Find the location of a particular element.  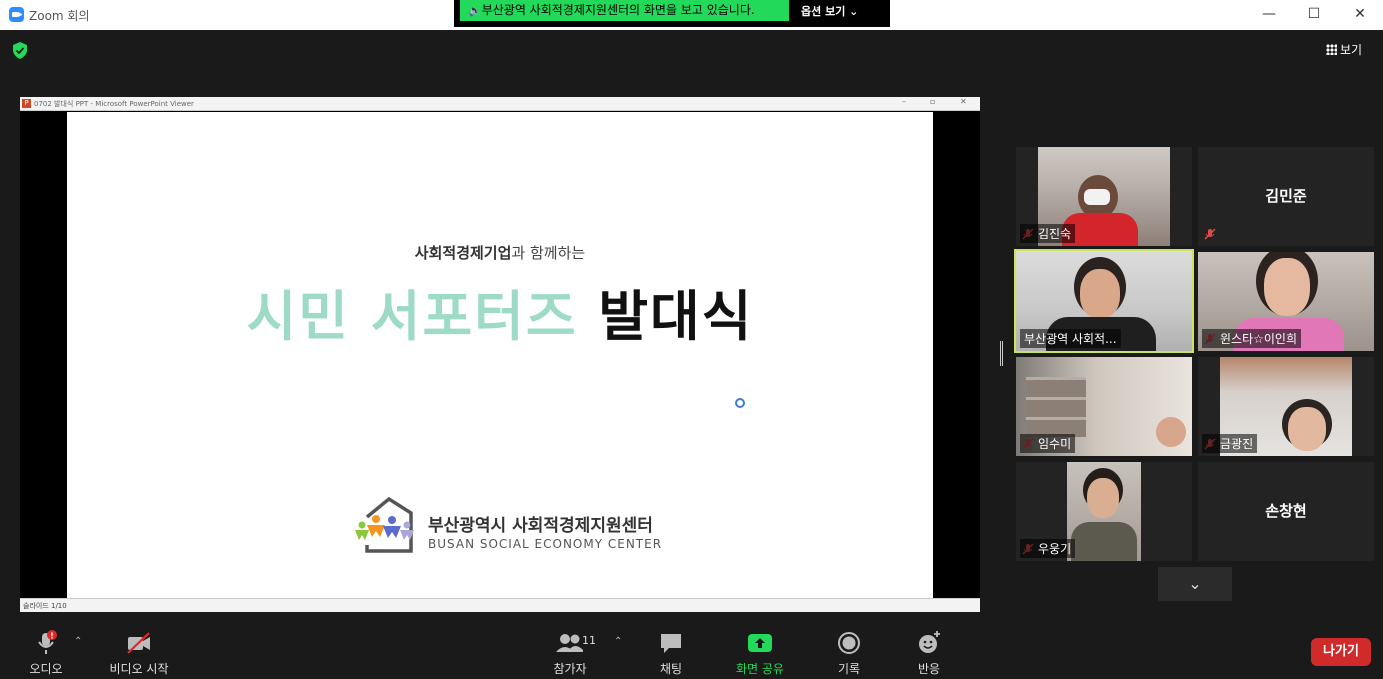

participant-video is located at coordinates (1104, 511).